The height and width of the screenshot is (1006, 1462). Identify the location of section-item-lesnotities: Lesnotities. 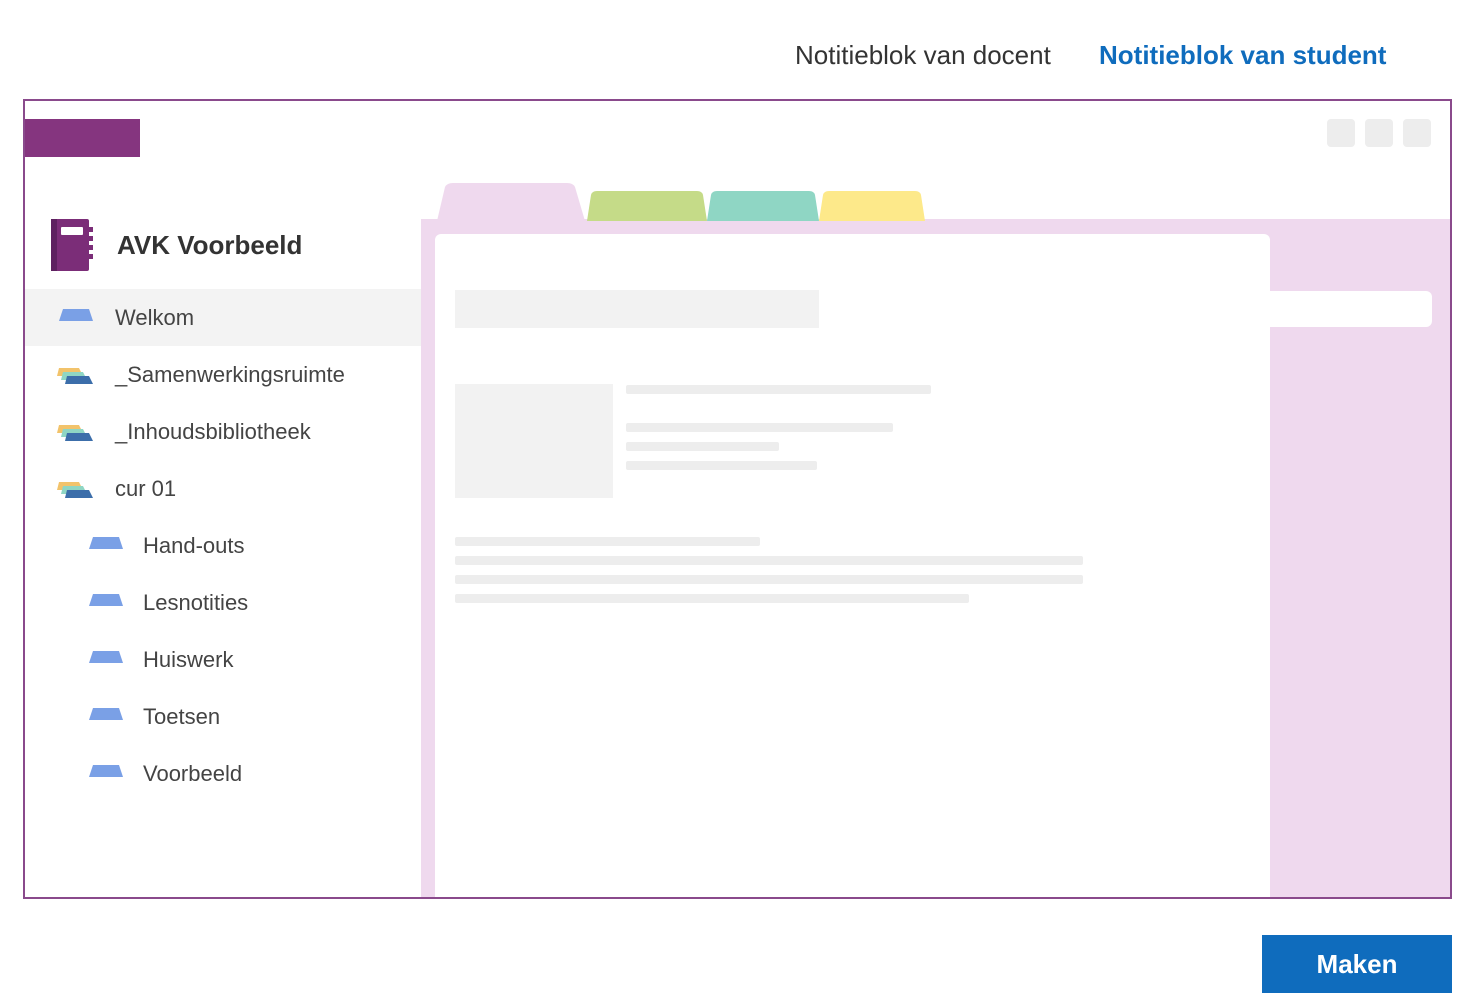
(223, 602).